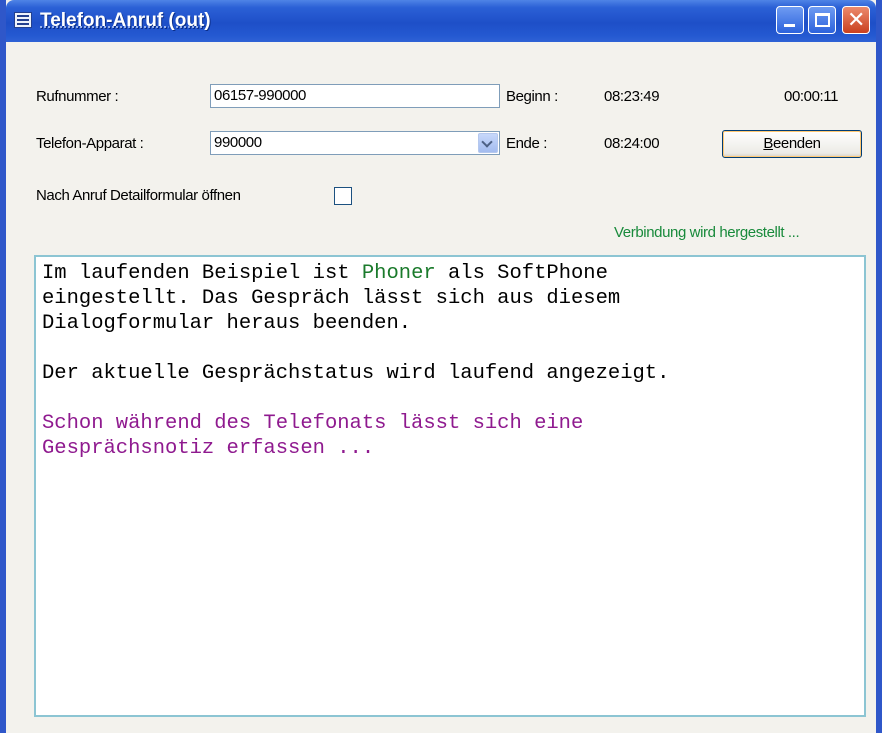  Describe the element at coordinates (532, 96) in the screenshot. I see `beginn-label: Beginn :` at that location.